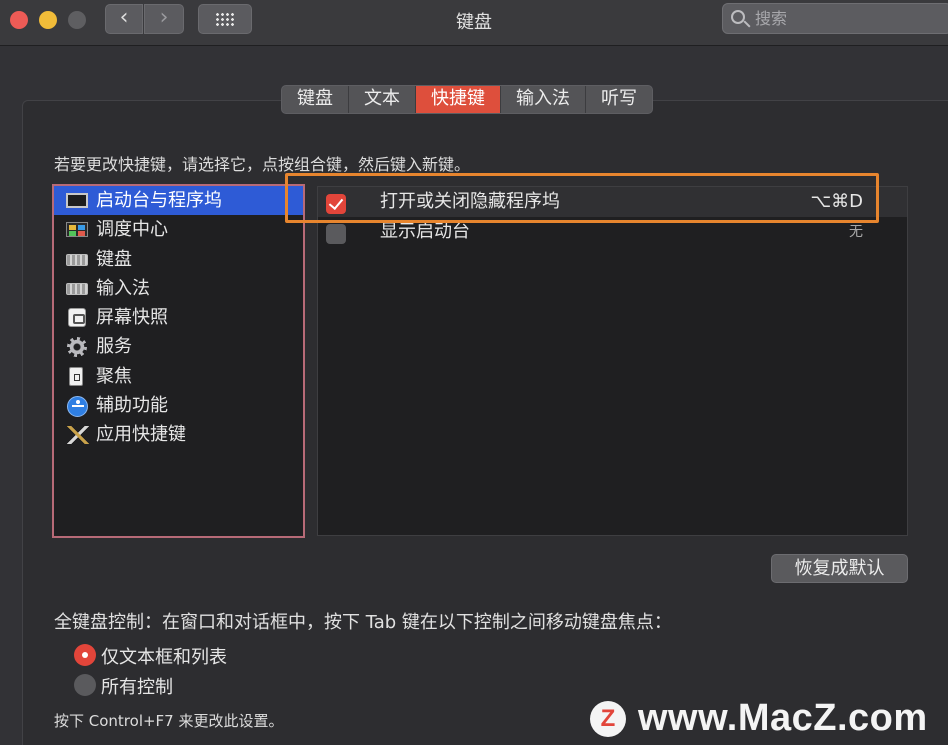 The height and width of the screenshot is (745, 948). I want to click on tab-shortcuts: 快捷键, so click(458, 99).